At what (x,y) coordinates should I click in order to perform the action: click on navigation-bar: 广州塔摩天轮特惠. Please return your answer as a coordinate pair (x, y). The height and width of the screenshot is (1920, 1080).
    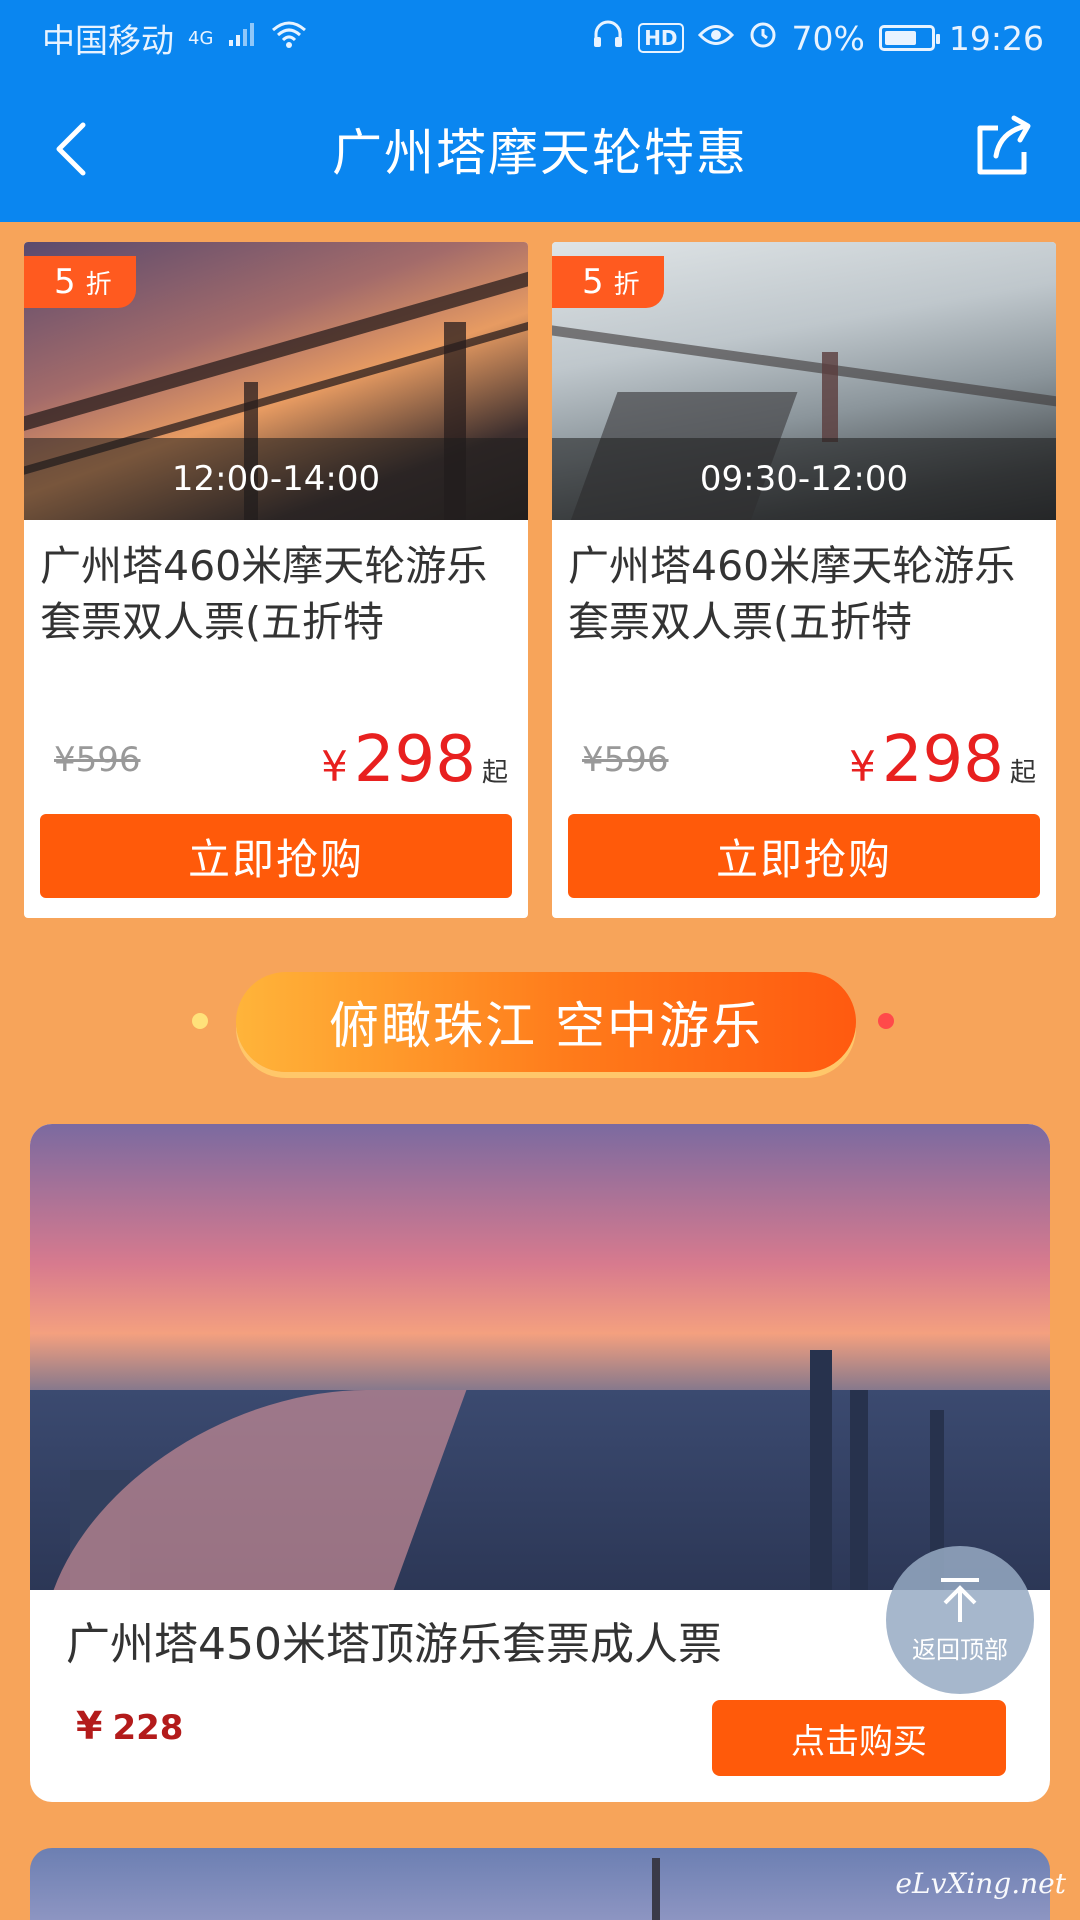
    Looking at the image, I should click on (540, 149).